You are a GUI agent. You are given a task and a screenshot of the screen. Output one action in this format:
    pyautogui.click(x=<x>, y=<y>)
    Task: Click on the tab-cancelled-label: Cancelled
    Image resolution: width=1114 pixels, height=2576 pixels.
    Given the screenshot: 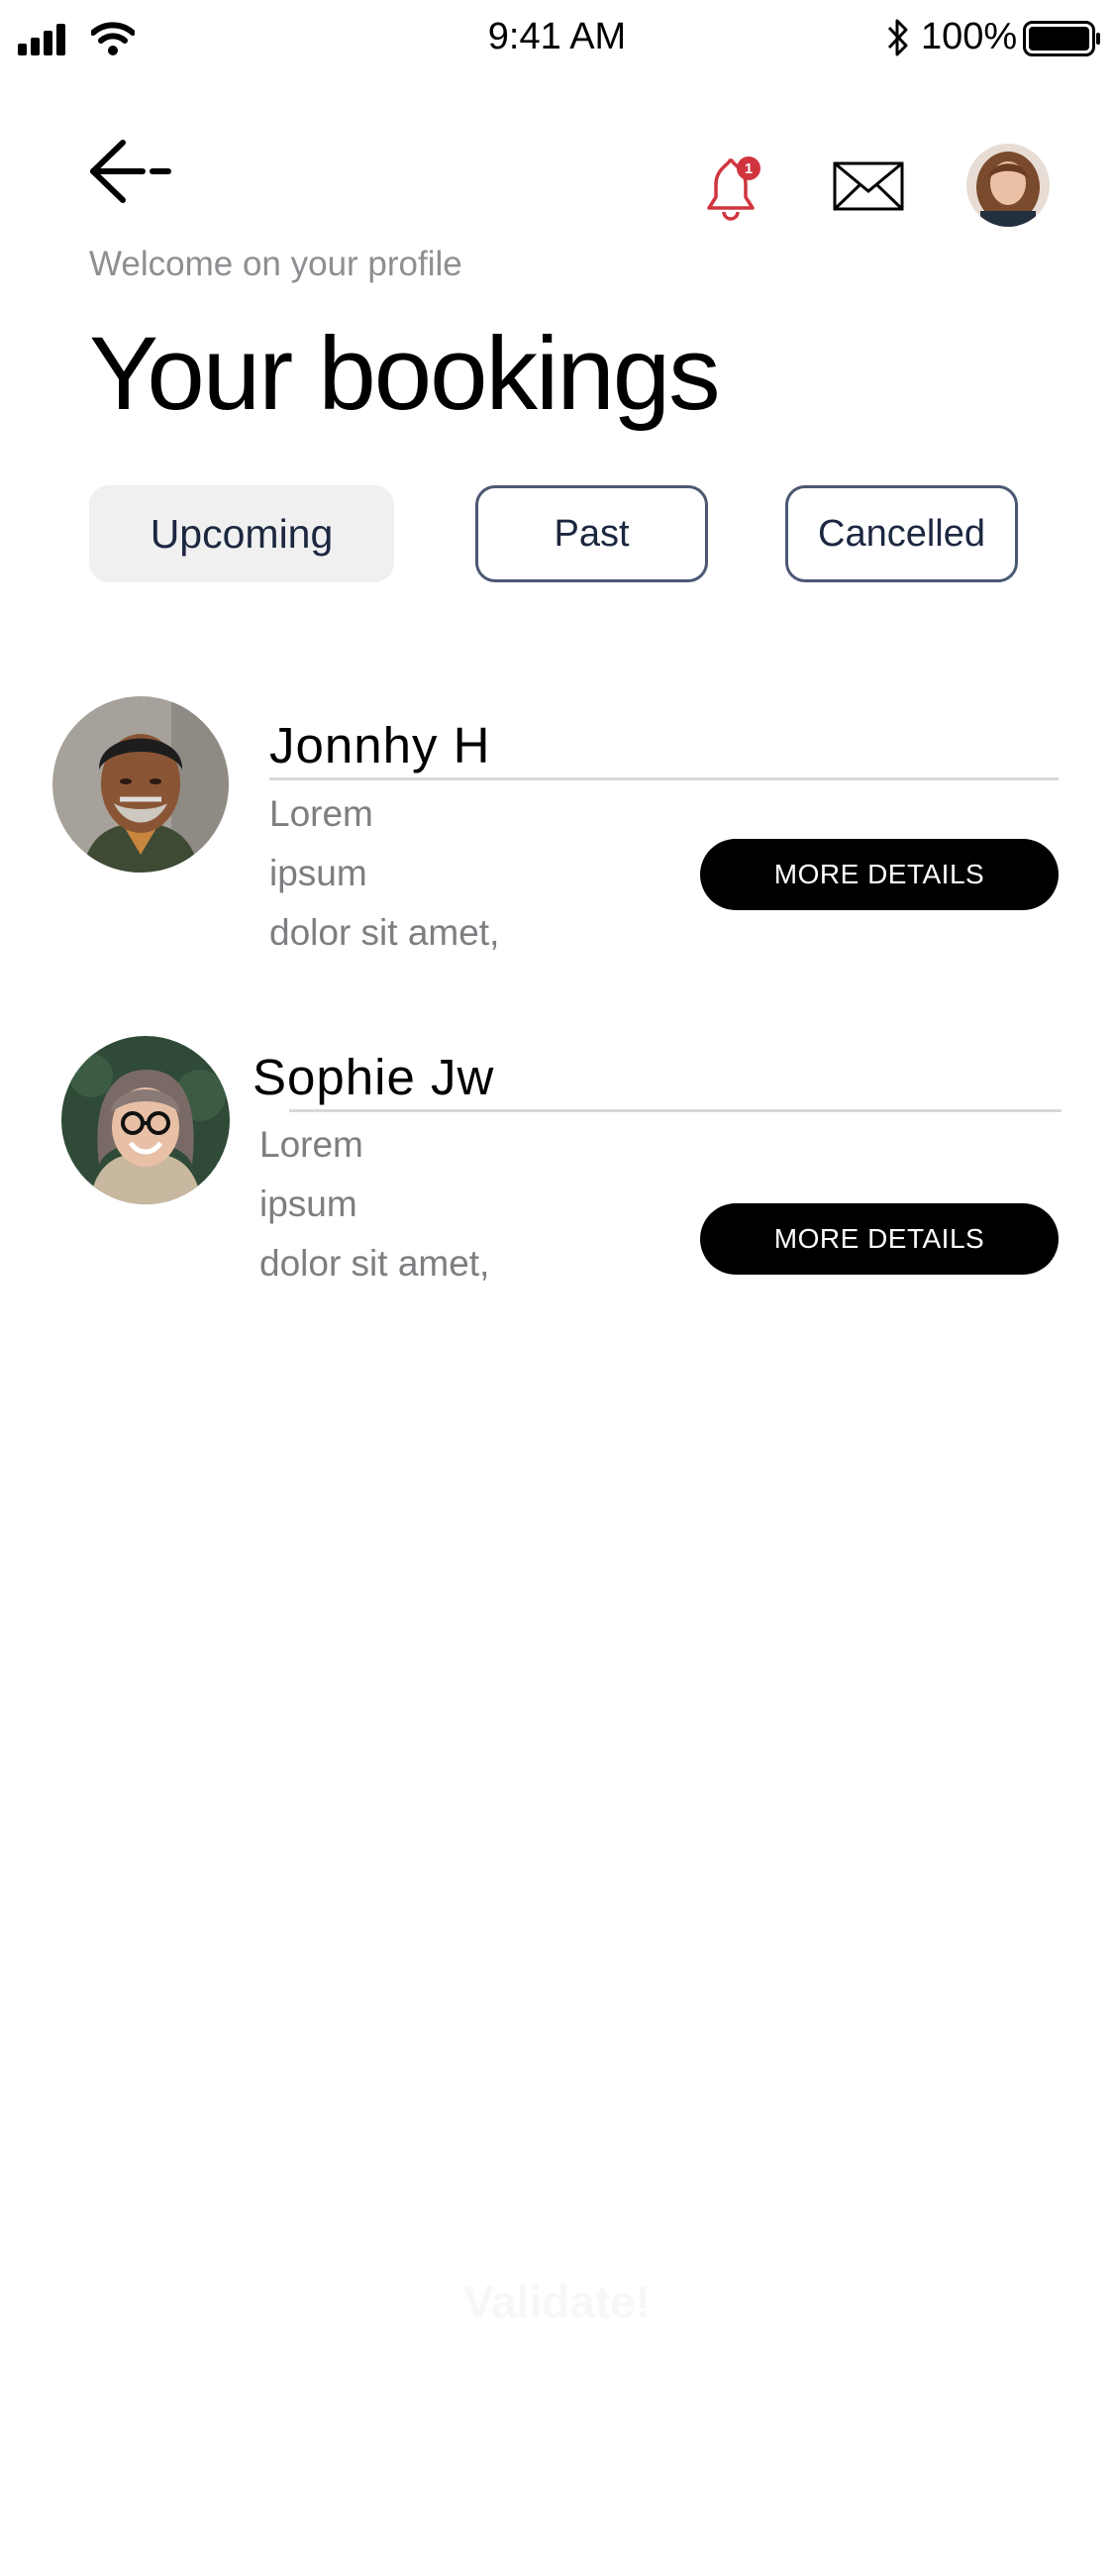 What is the action you would take?
    pyautogui.click(x=901, y=533)
    